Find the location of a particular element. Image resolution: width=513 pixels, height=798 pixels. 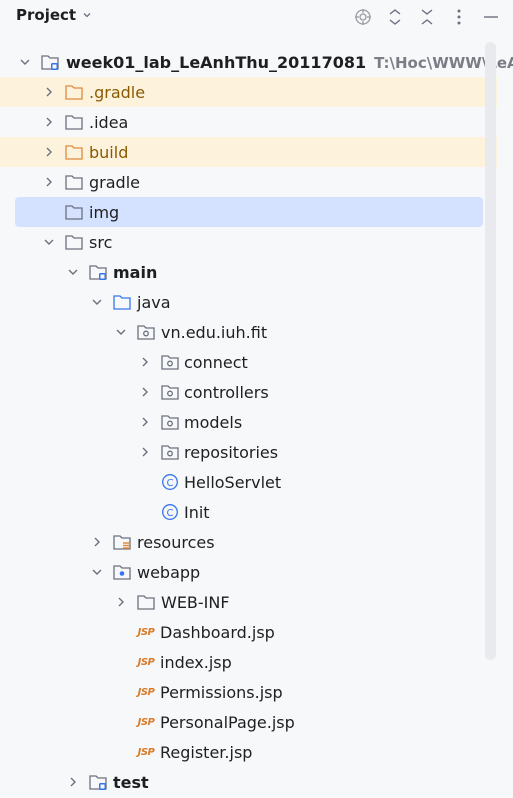

web-folder-icon is located at coordinates (122, 572).